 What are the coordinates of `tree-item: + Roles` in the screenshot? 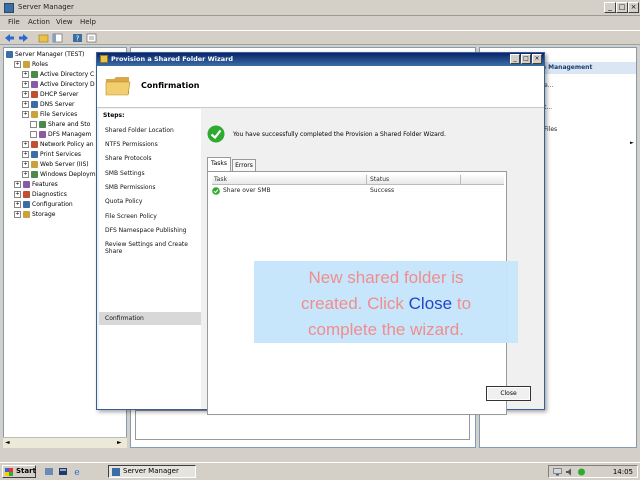 It's located at (31, 65).